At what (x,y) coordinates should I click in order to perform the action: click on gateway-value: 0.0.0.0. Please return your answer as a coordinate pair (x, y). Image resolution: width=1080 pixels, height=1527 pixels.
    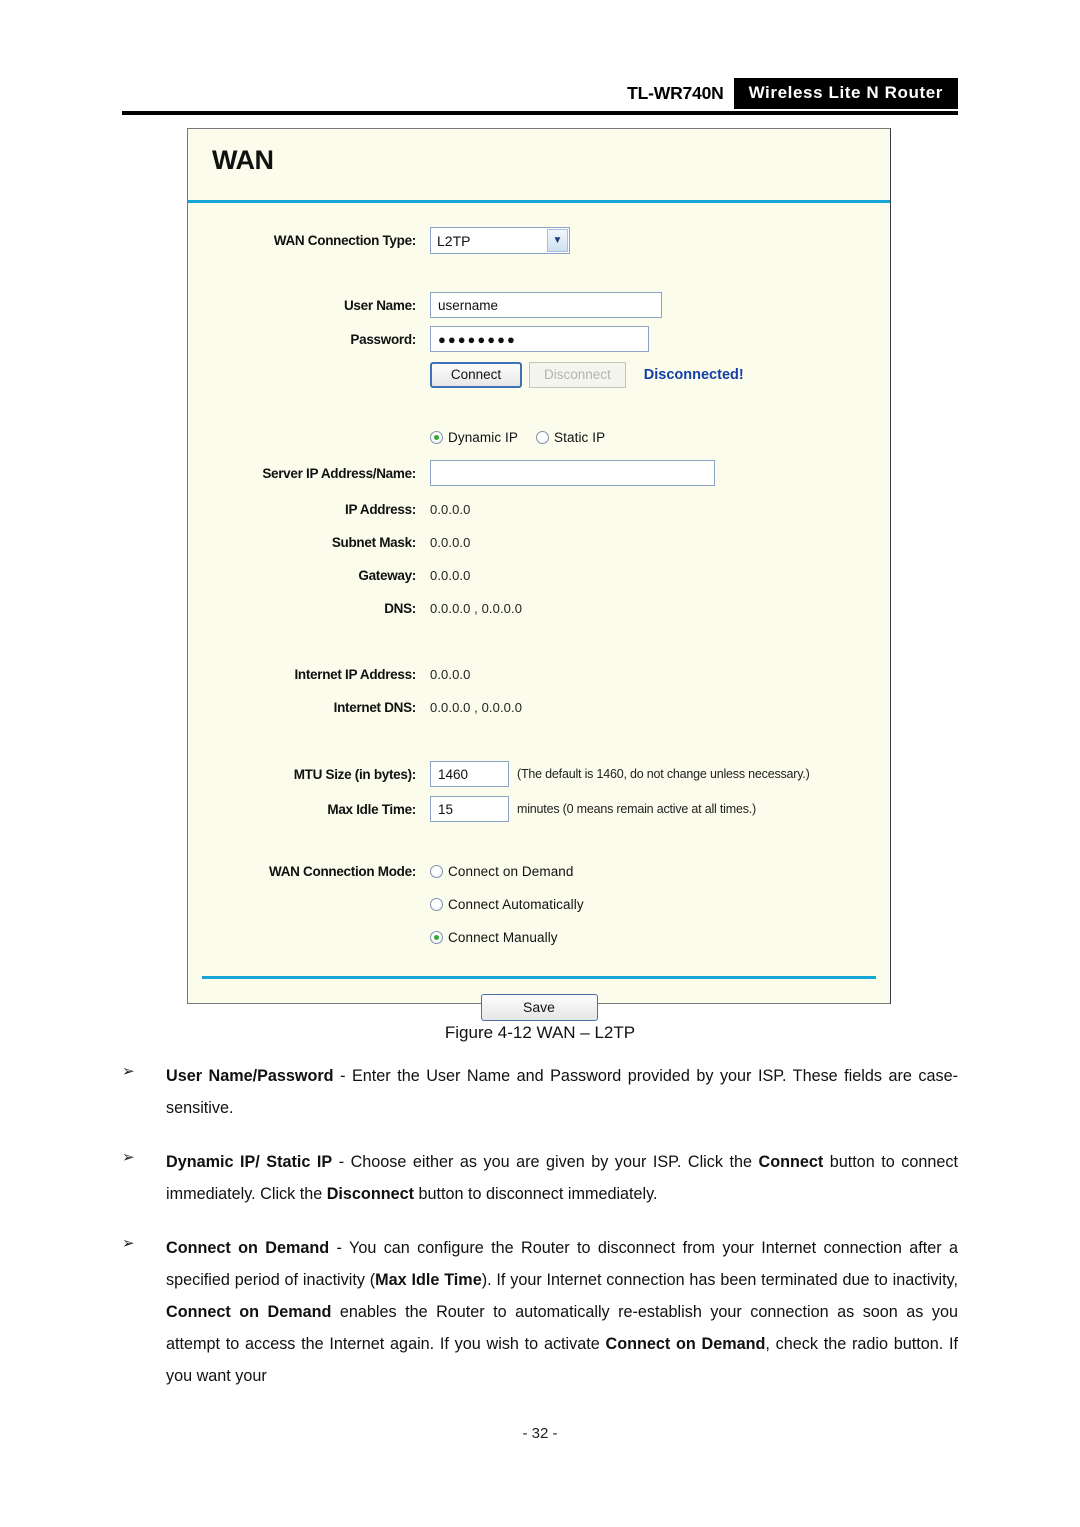
    Looking at the image, I should click on (450, 575).